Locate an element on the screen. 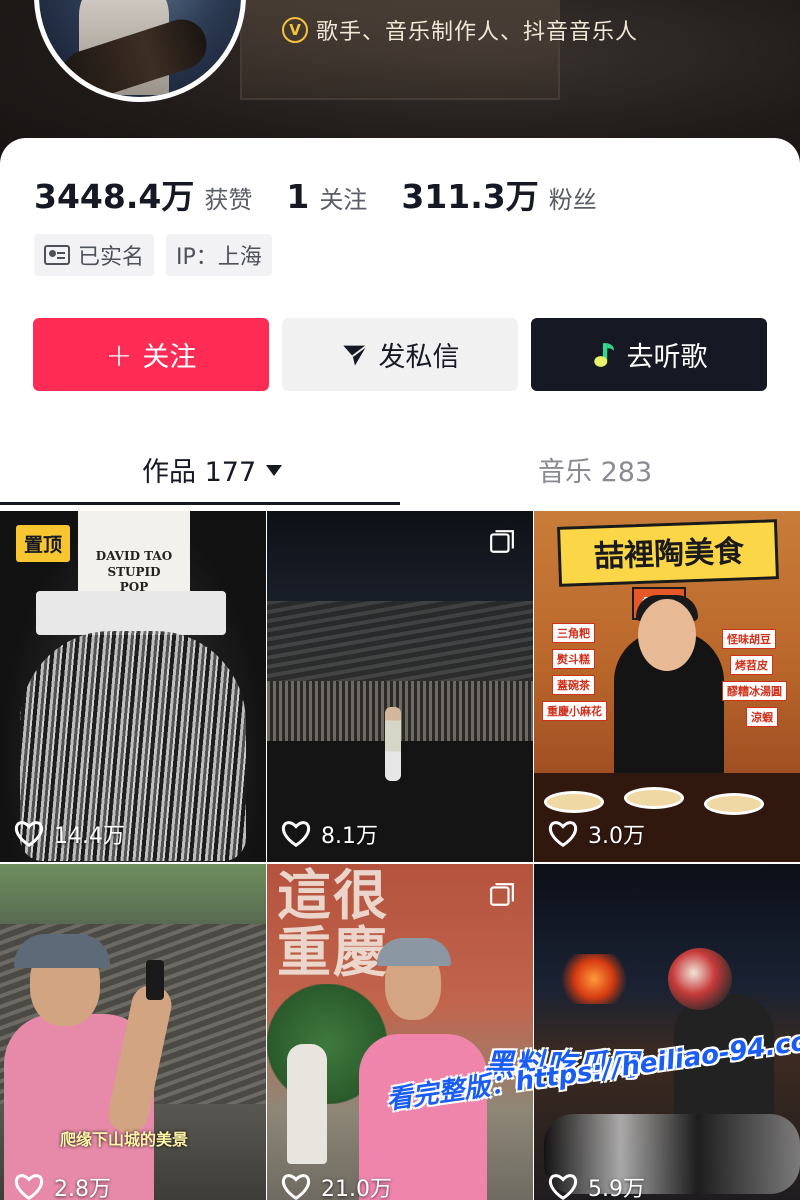  active-tab-indicator is located at coordinates (200, 503).